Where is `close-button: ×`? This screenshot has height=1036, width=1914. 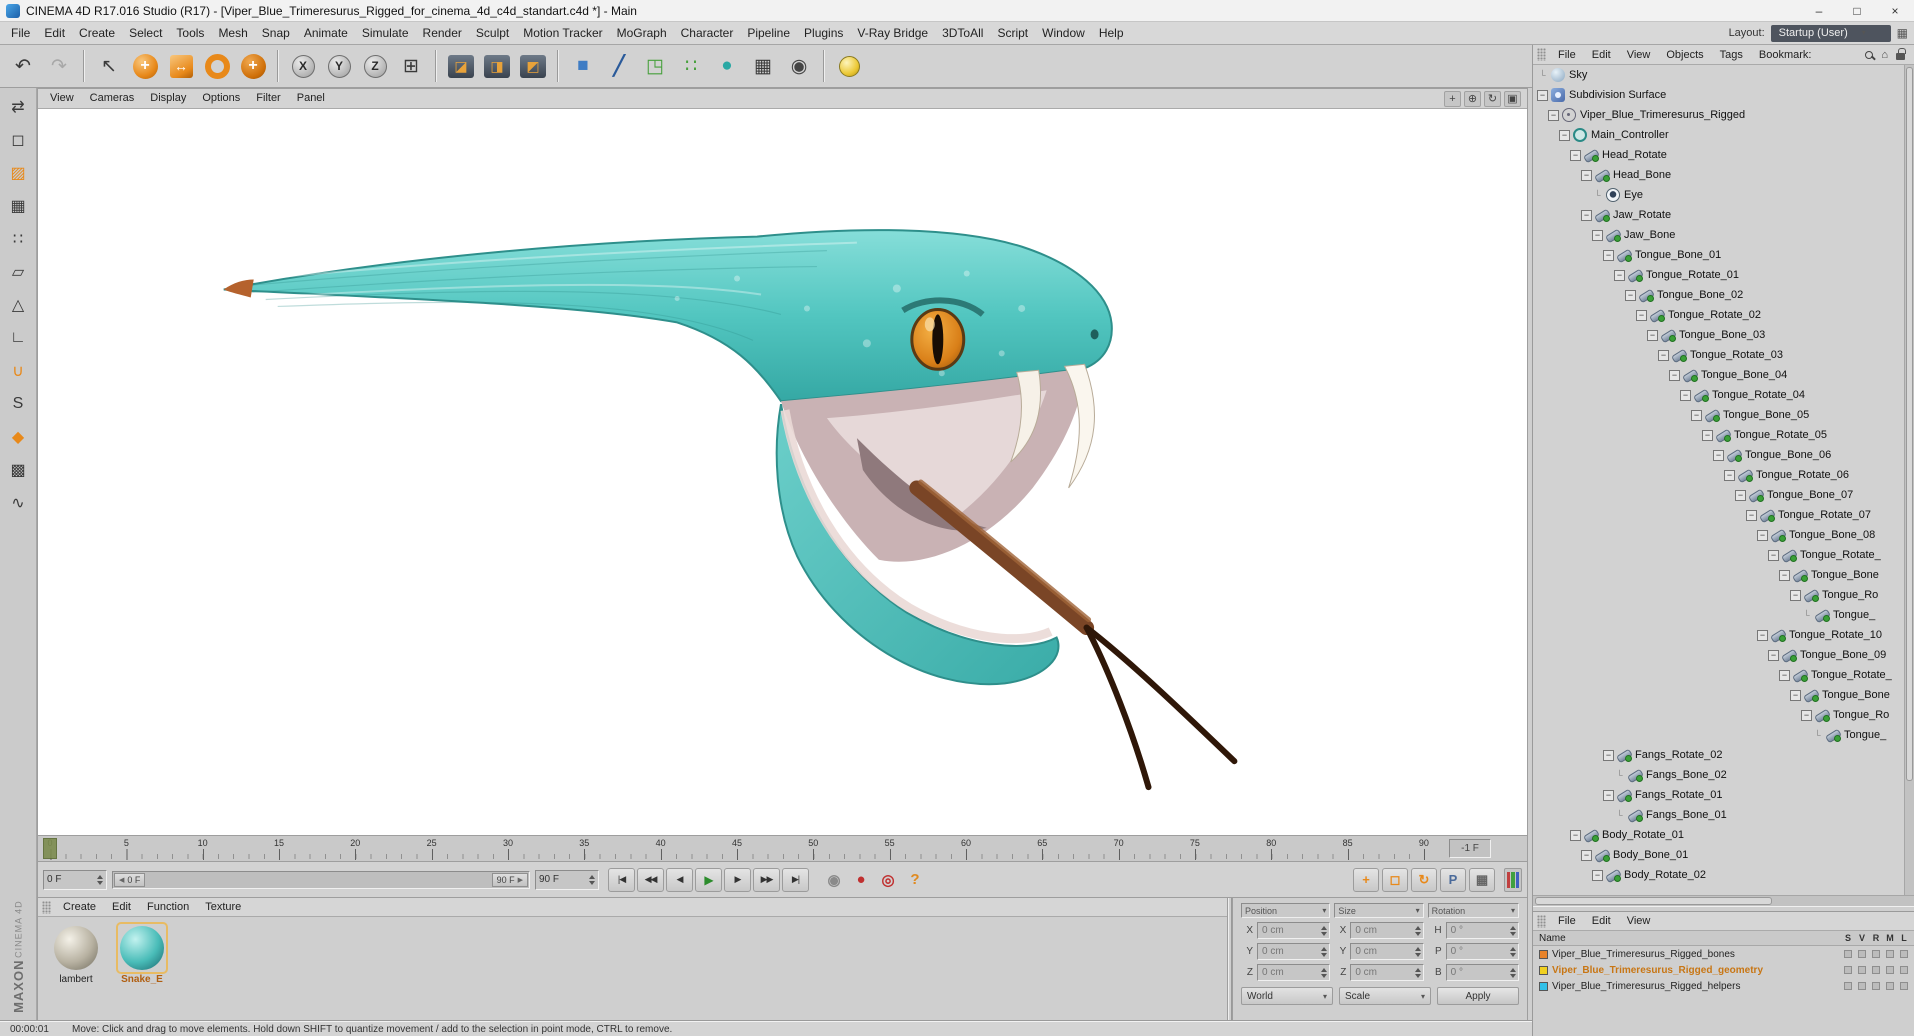 close-button: × is located at coordinates (1895, 11).